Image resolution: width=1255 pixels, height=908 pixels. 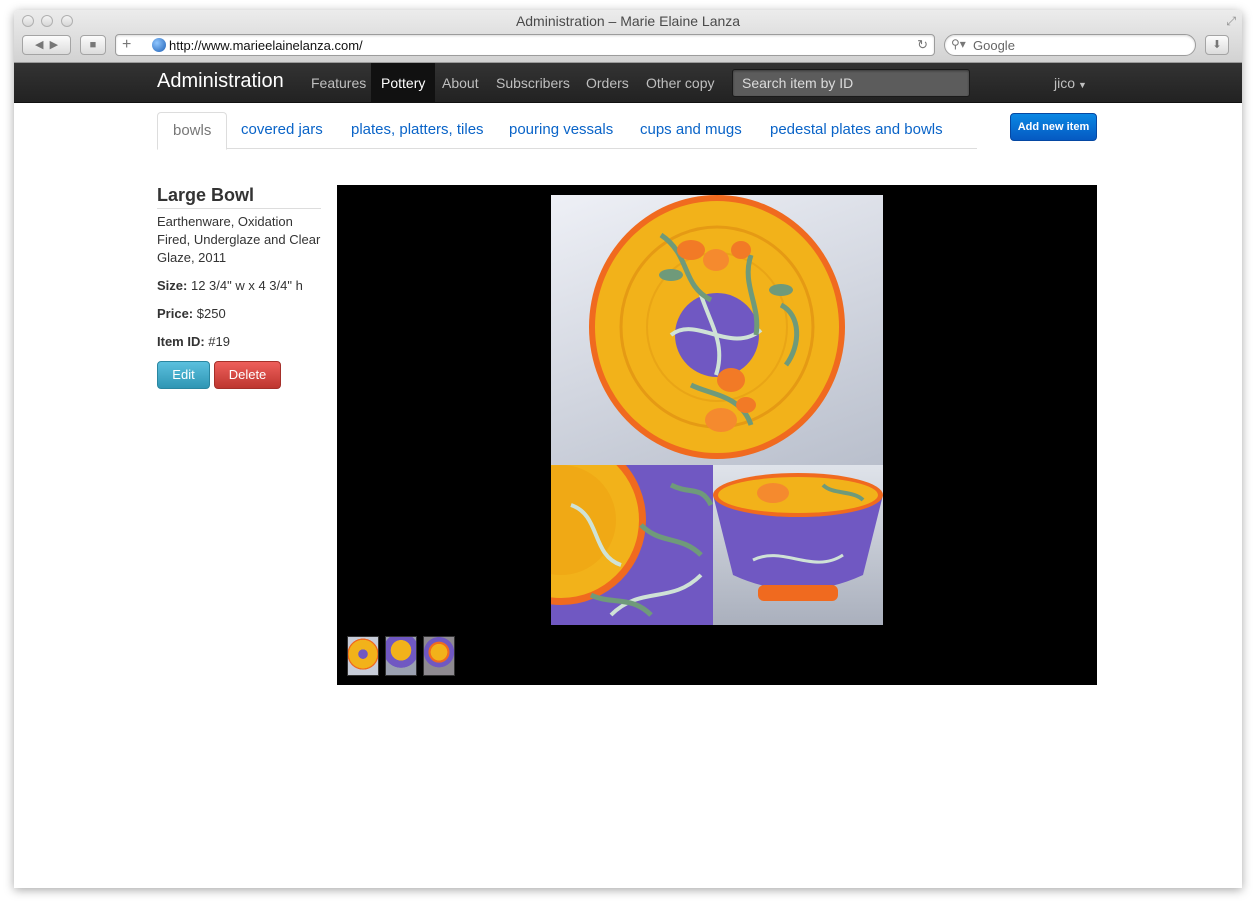 I want to click on edit-button: Edit, so click(x=183, y=375).